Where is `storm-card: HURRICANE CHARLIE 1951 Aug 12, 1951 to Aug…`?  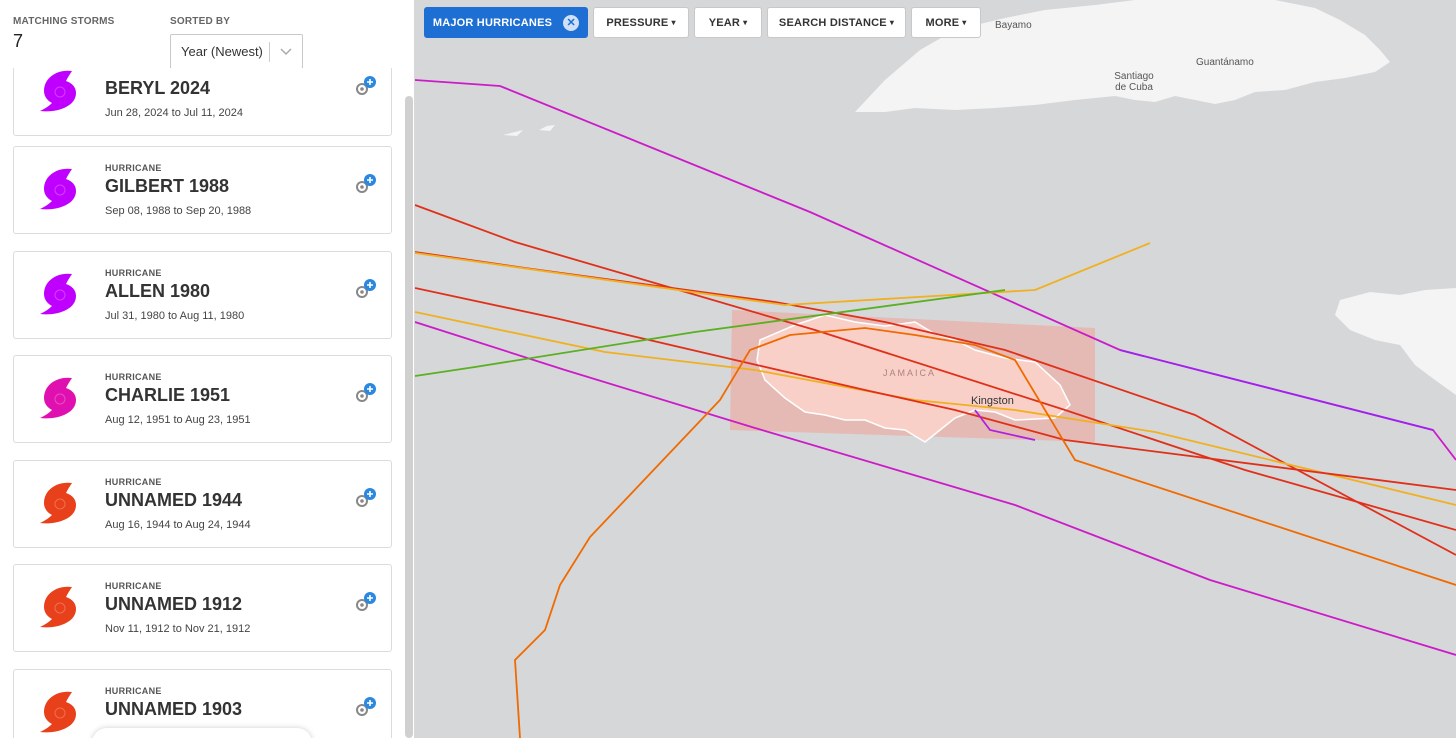 storm-card: HURRICANE CHARLIE 1951 Aug 12, 1951 to Aug… is located at coordinates (202, 399).